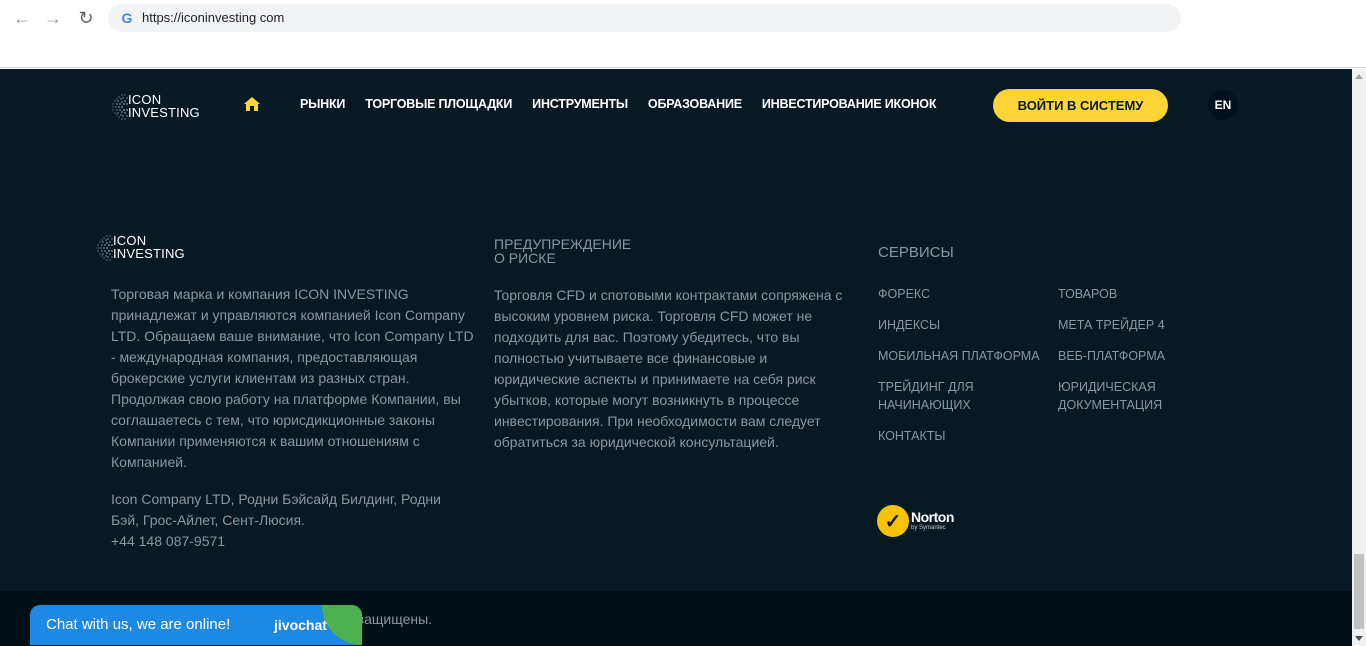  Describe the element at coordinates (911, 436) in the screenshot. I see `service-link-contacts: КОНТАКТЫ` at that location.